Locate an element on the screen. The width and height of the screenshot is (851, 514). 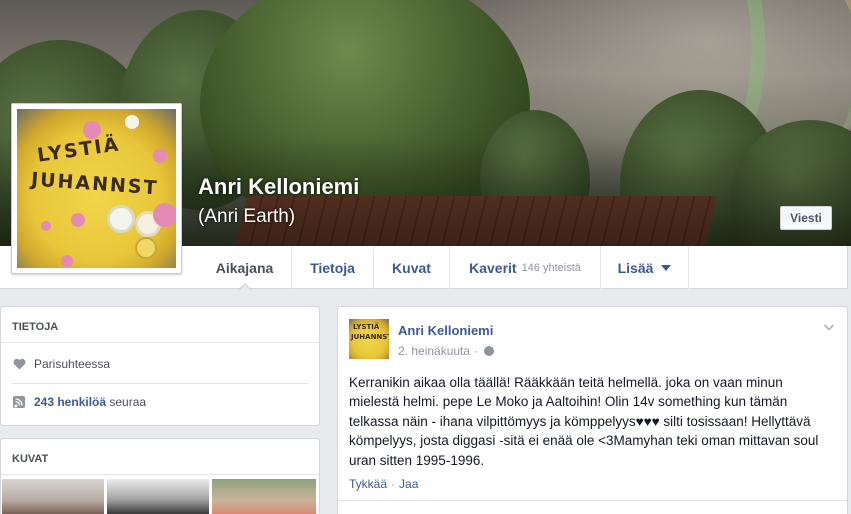
tab-label: Kuvat is located at coordinates (411, 267).